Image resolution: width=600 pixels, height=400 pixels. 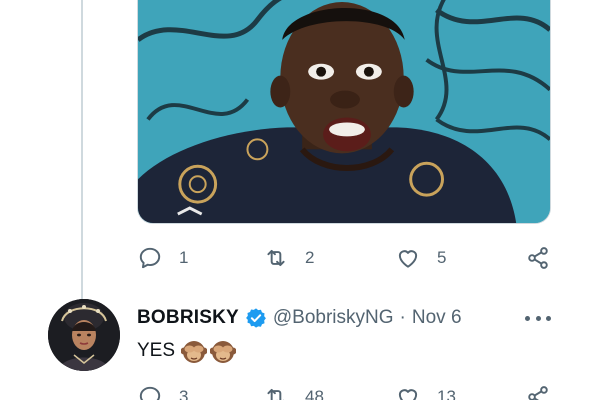 I want to click on display-name: BOBRISKY, so click(x=188, y=318).